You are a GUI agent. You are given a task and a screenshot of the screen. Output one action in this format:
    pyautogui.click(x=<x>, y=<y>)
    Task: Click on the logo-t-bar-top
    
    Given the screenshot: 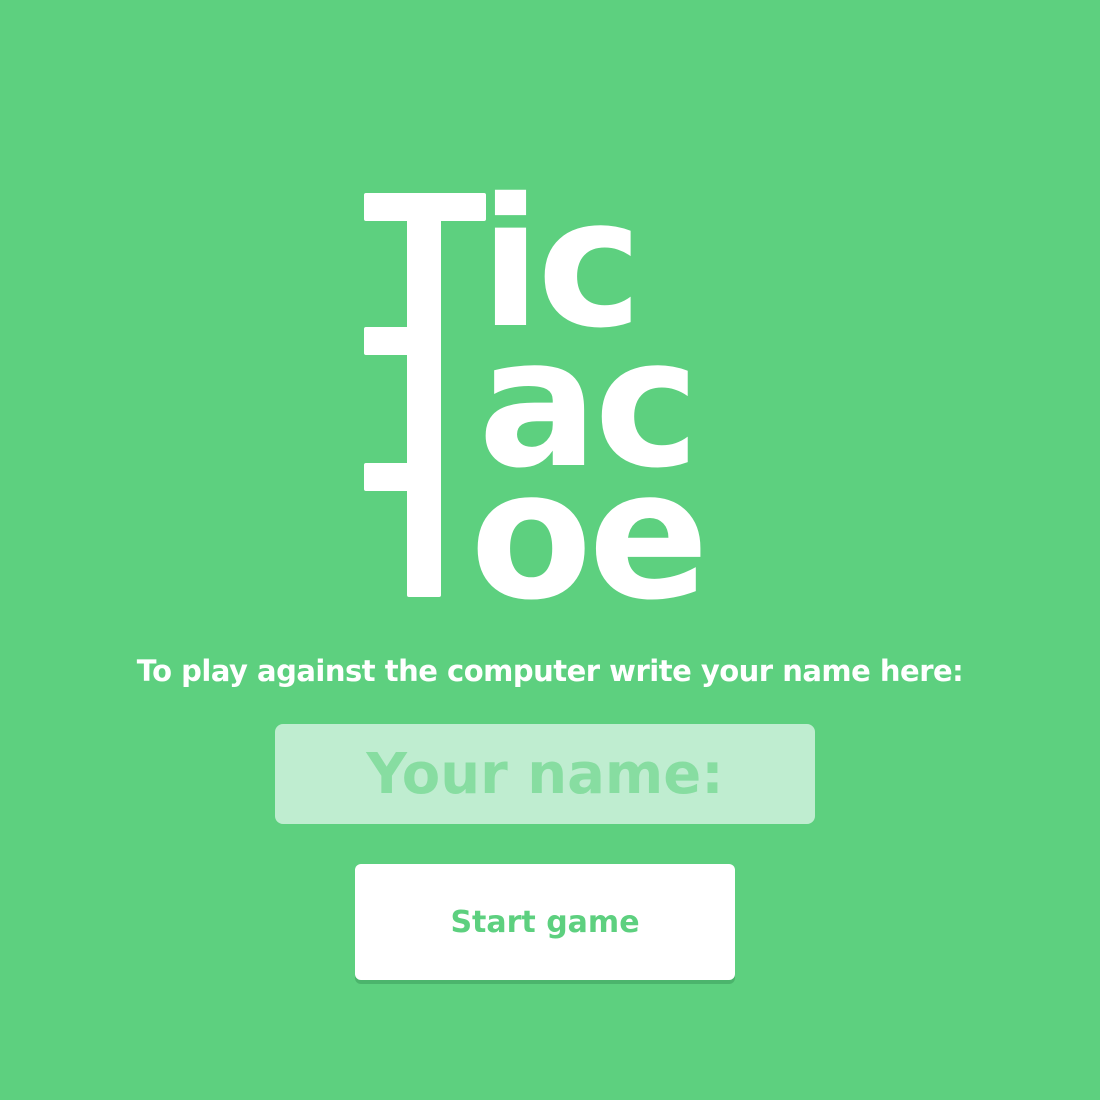 What is the action you would take?
    pyautogui.click(x=425, y=207)
    